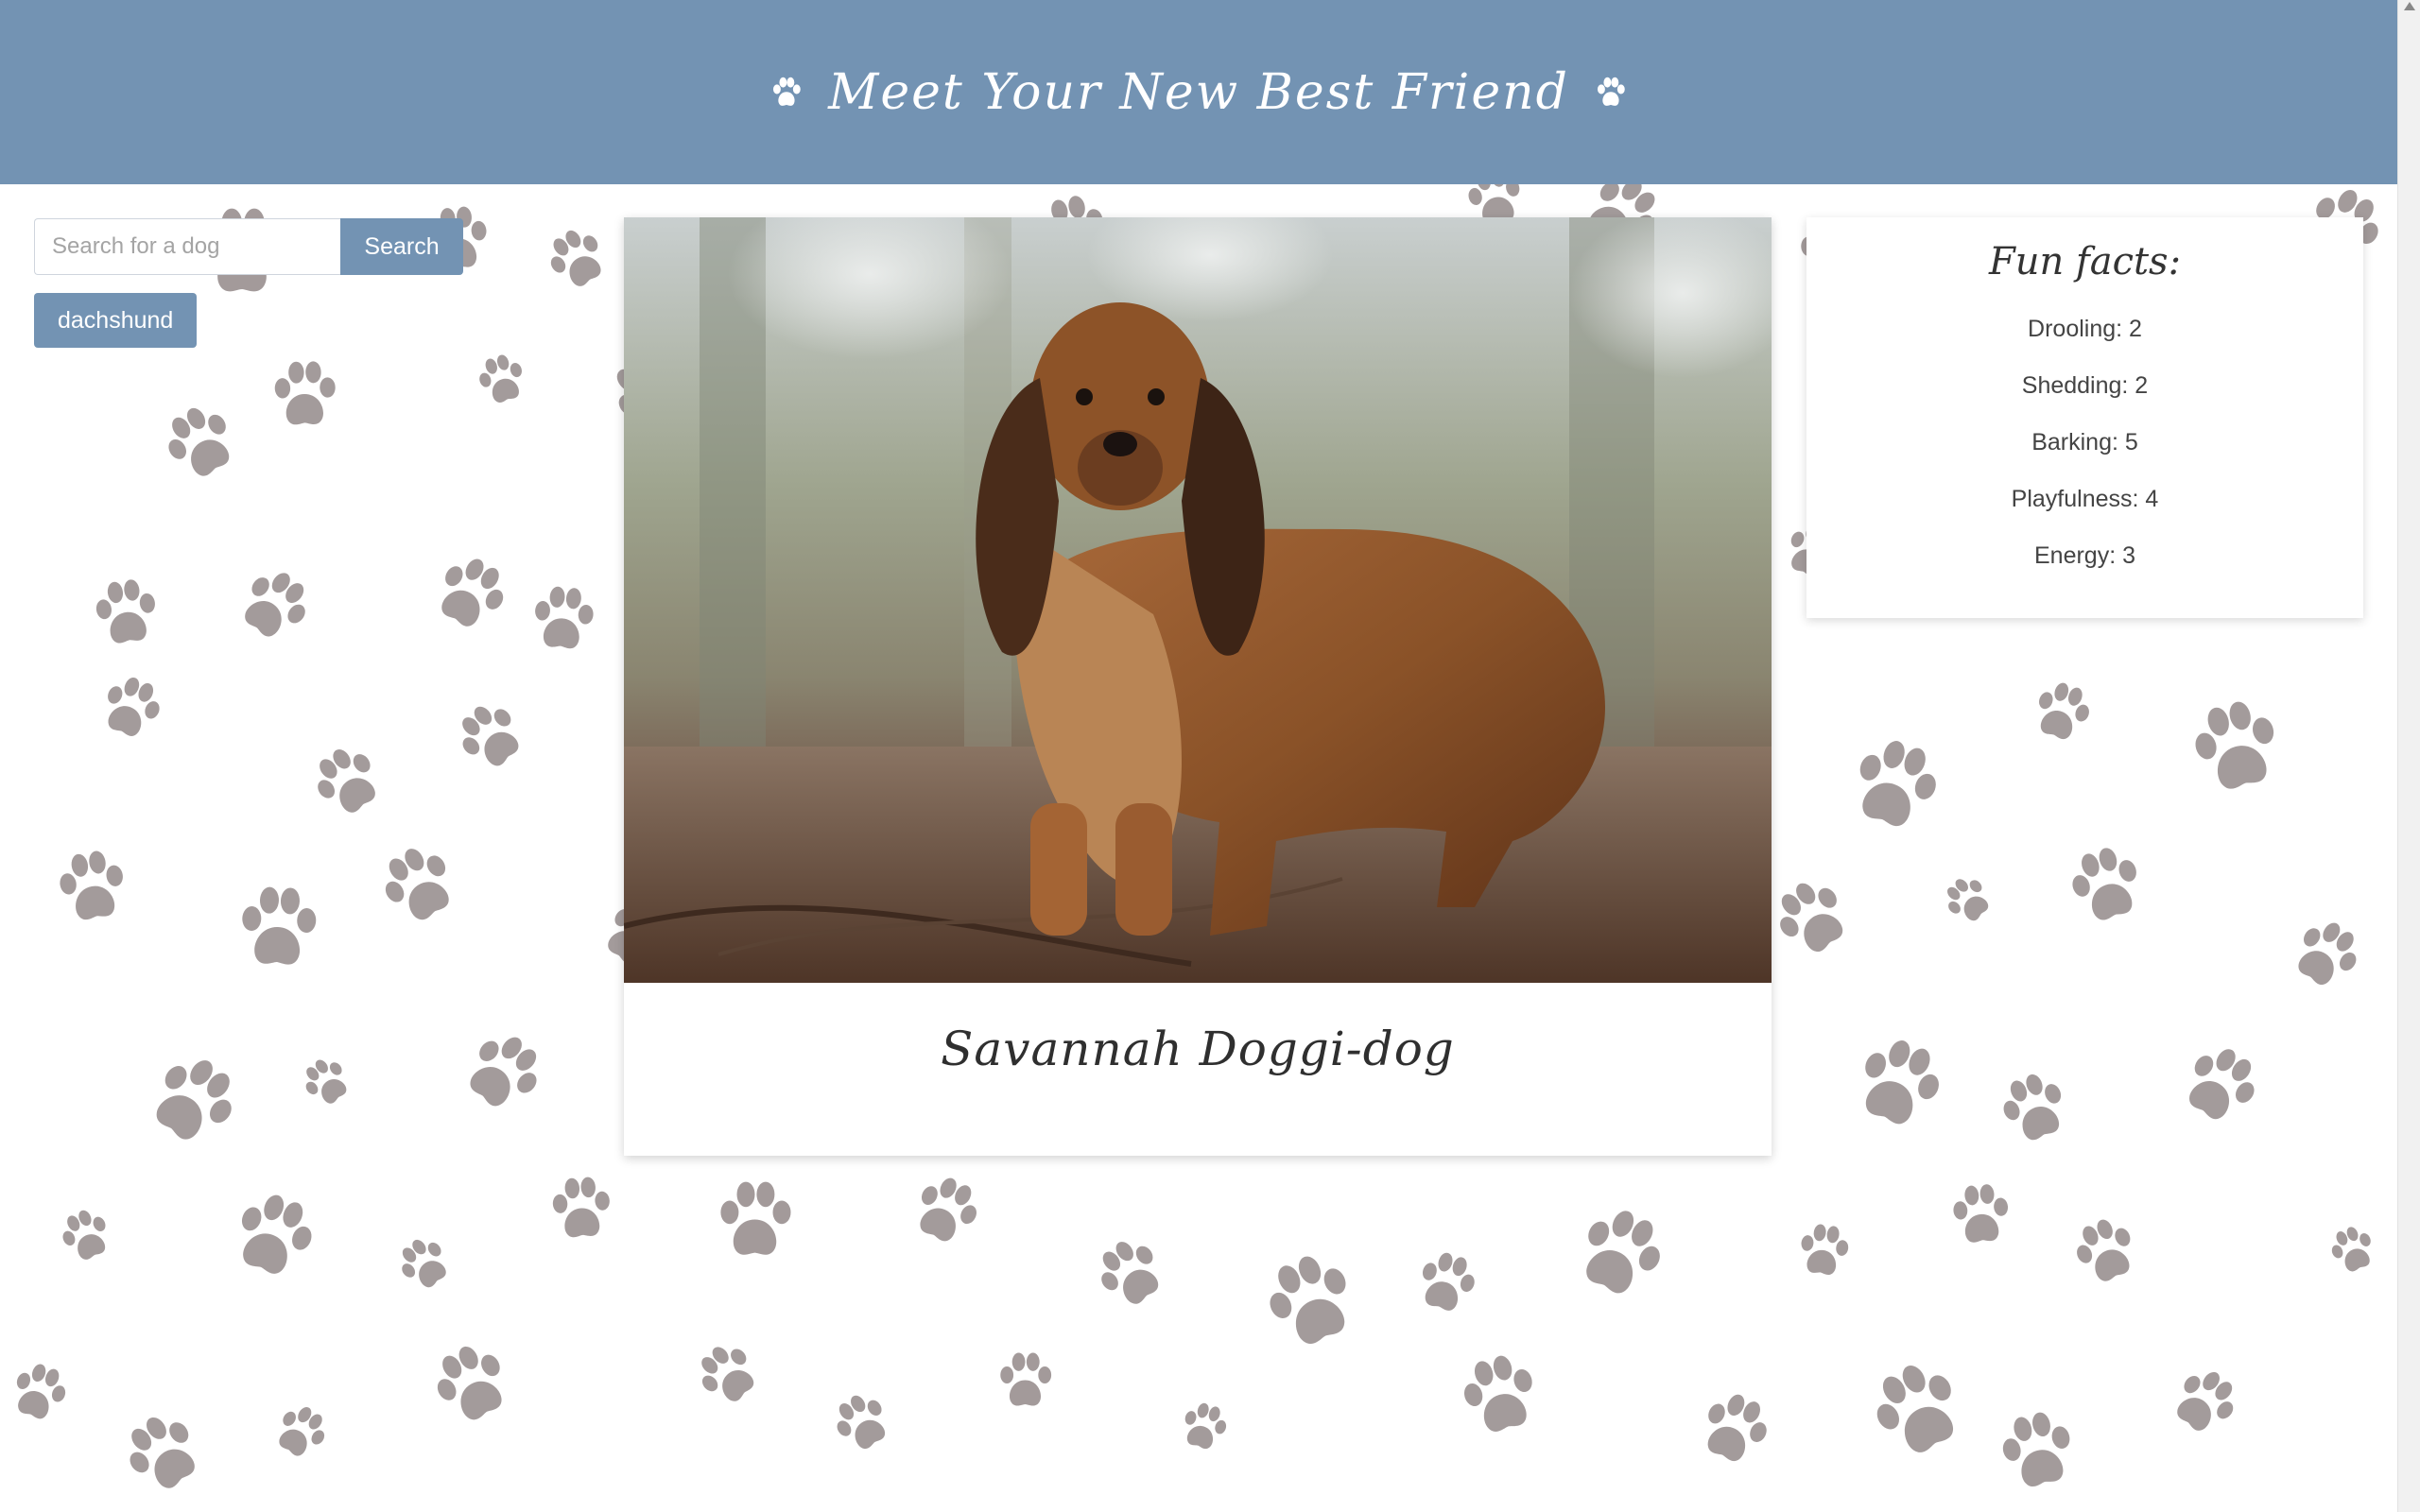  I want to click on fact-shedding: Shedding: 2, so click(2085, 385).